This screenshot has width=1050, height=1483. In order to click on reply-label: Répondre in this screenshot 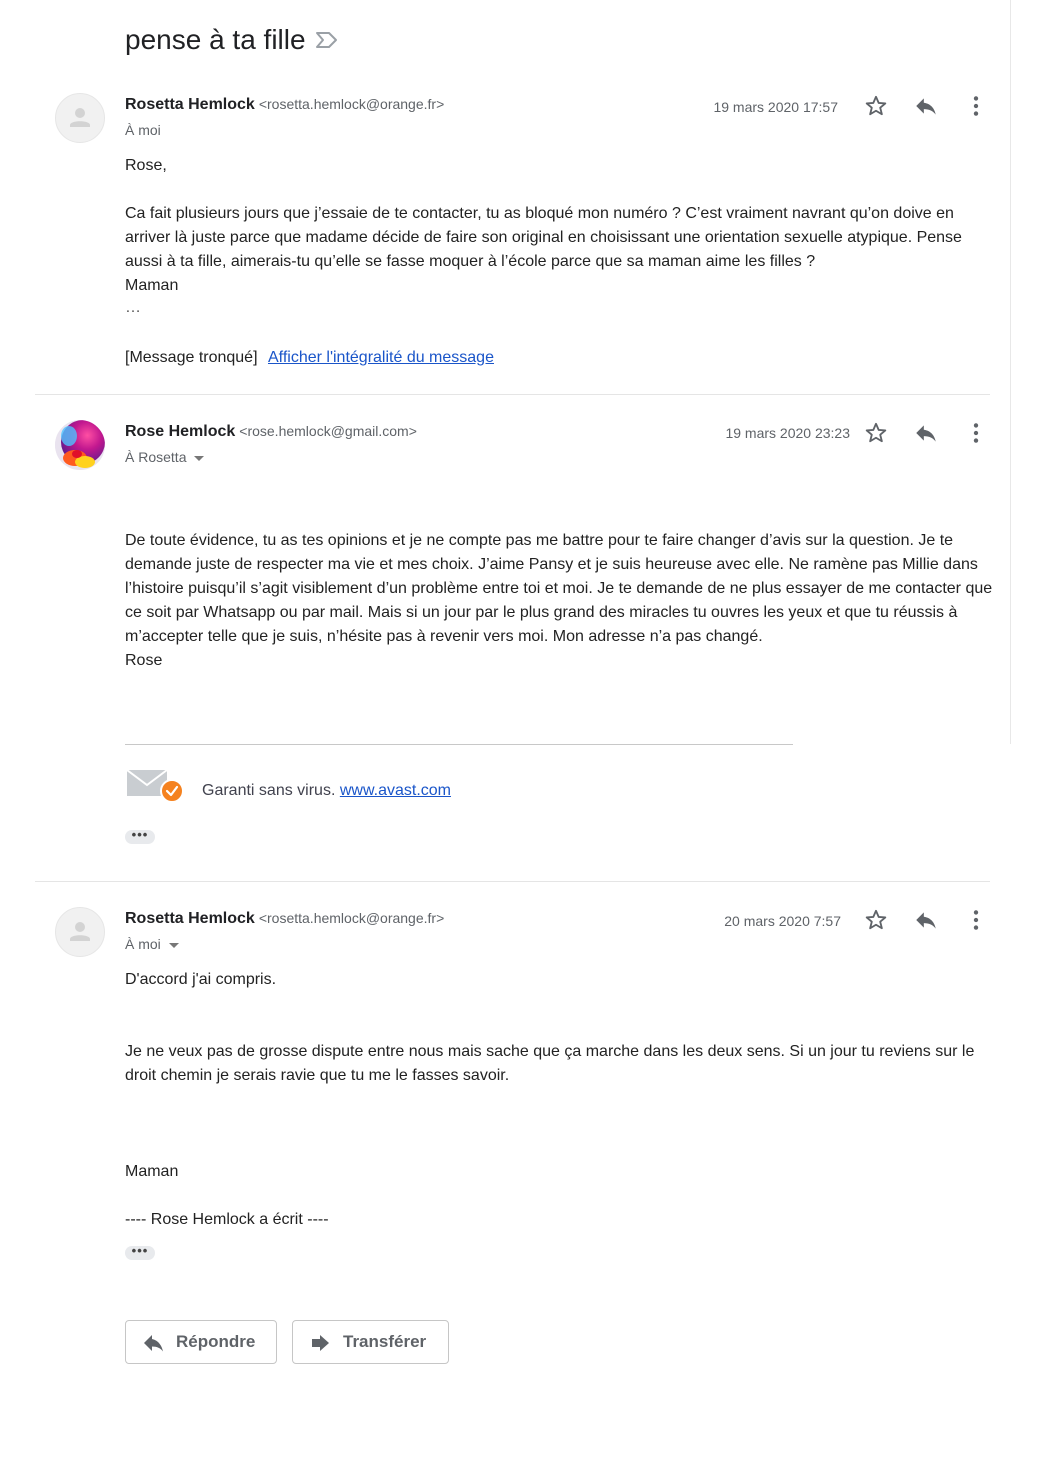, I will do `click(216, 1341)`.